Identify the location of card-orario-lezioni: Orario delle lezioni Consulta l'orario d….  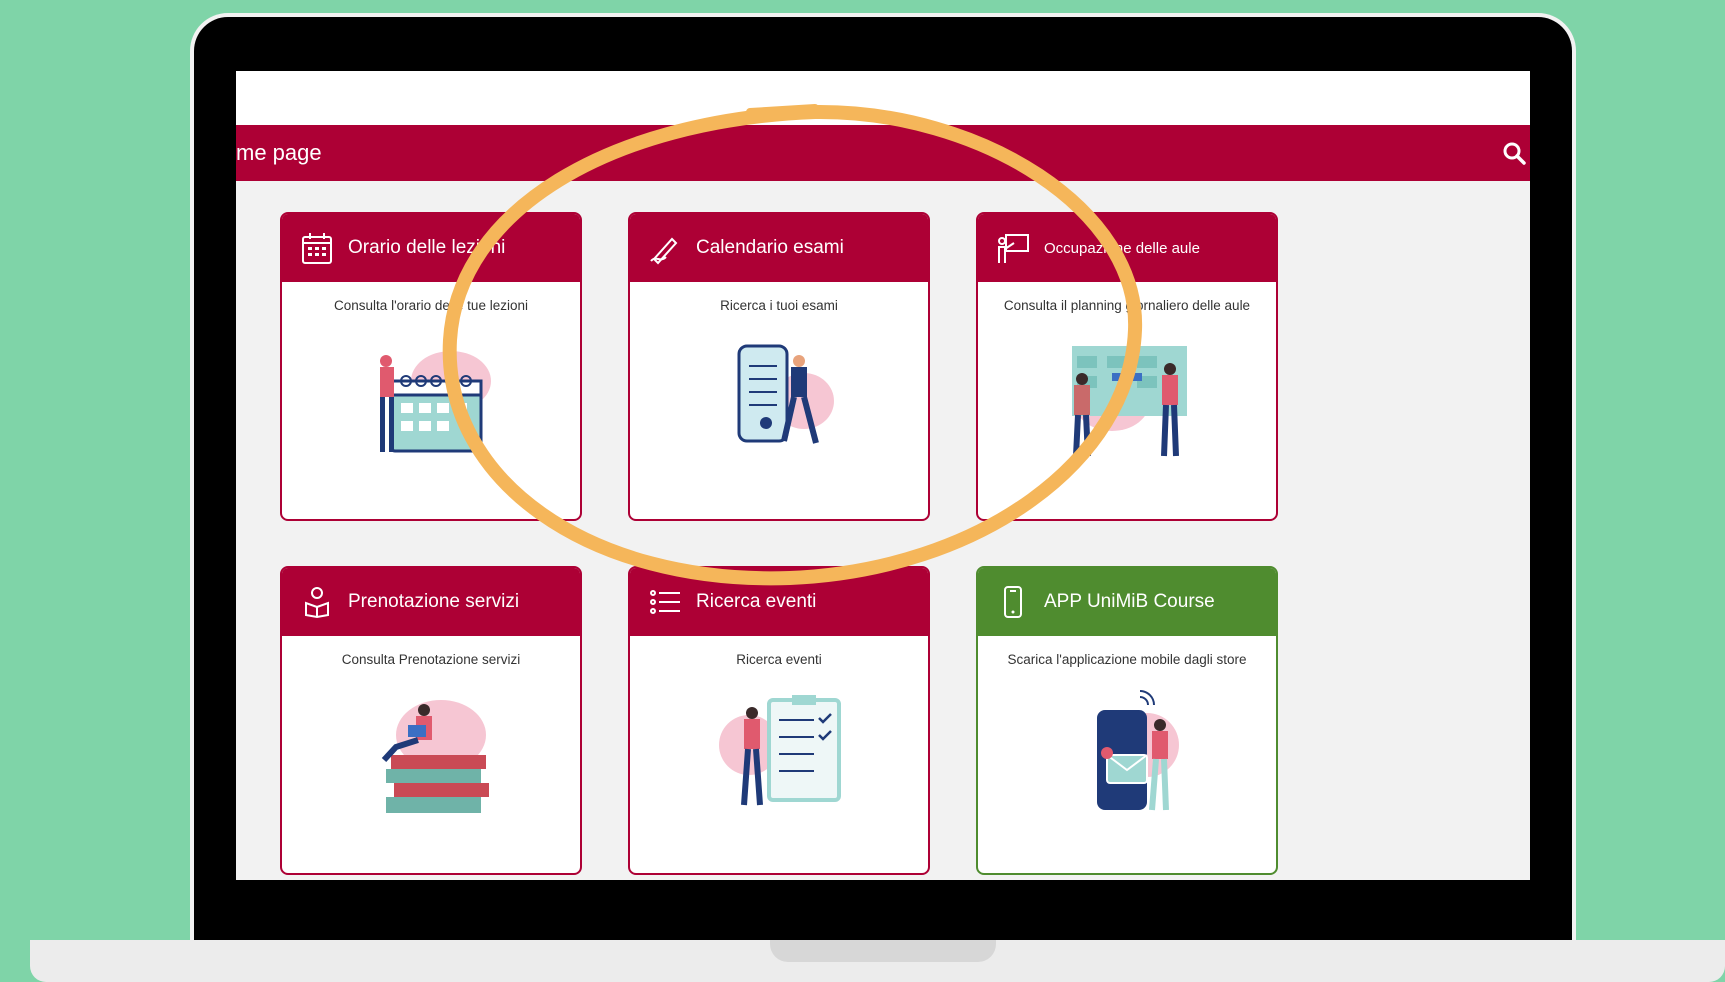
(431, 366).